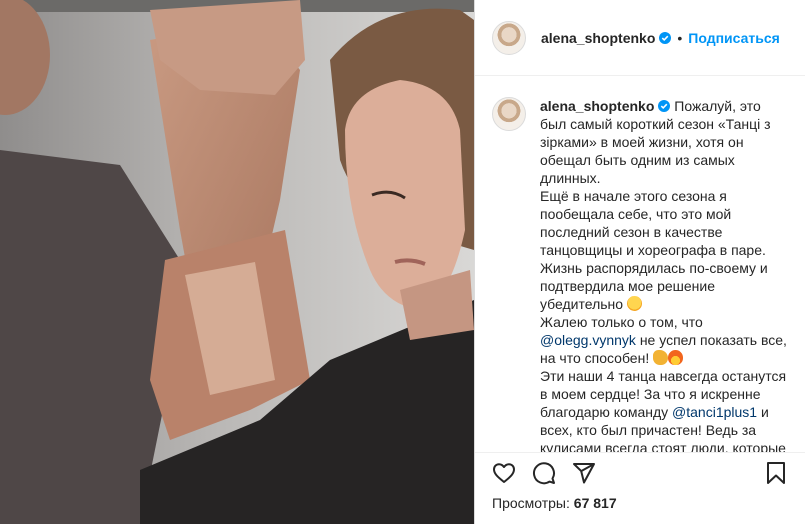 Image resolution: width=805 pixels, height=524 pixels. What do you see at coordinates (714, 412) in the screenshot?
I see `mention-tanci1plus1: @tanci1plus1` at bounding box center [714, 412].